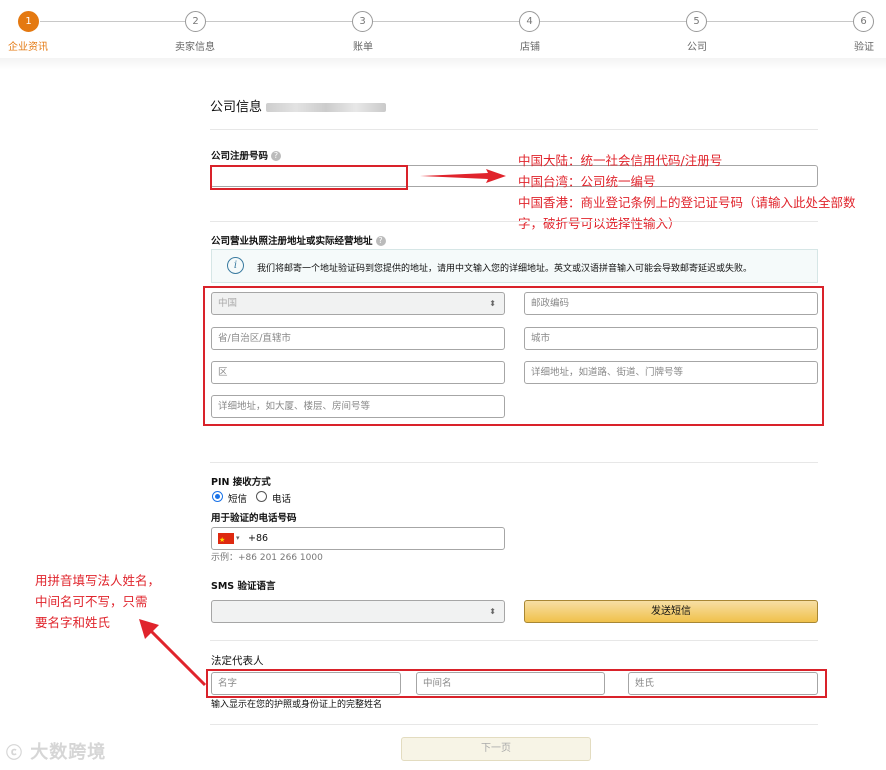 This screenshot has height=770, width=886. I want to click on city-input: 城市, so click(671, 338).